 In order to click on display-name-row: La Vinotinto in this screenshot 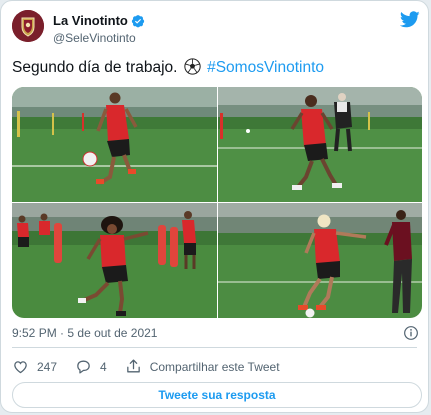, I will do `click(99, 20)`.